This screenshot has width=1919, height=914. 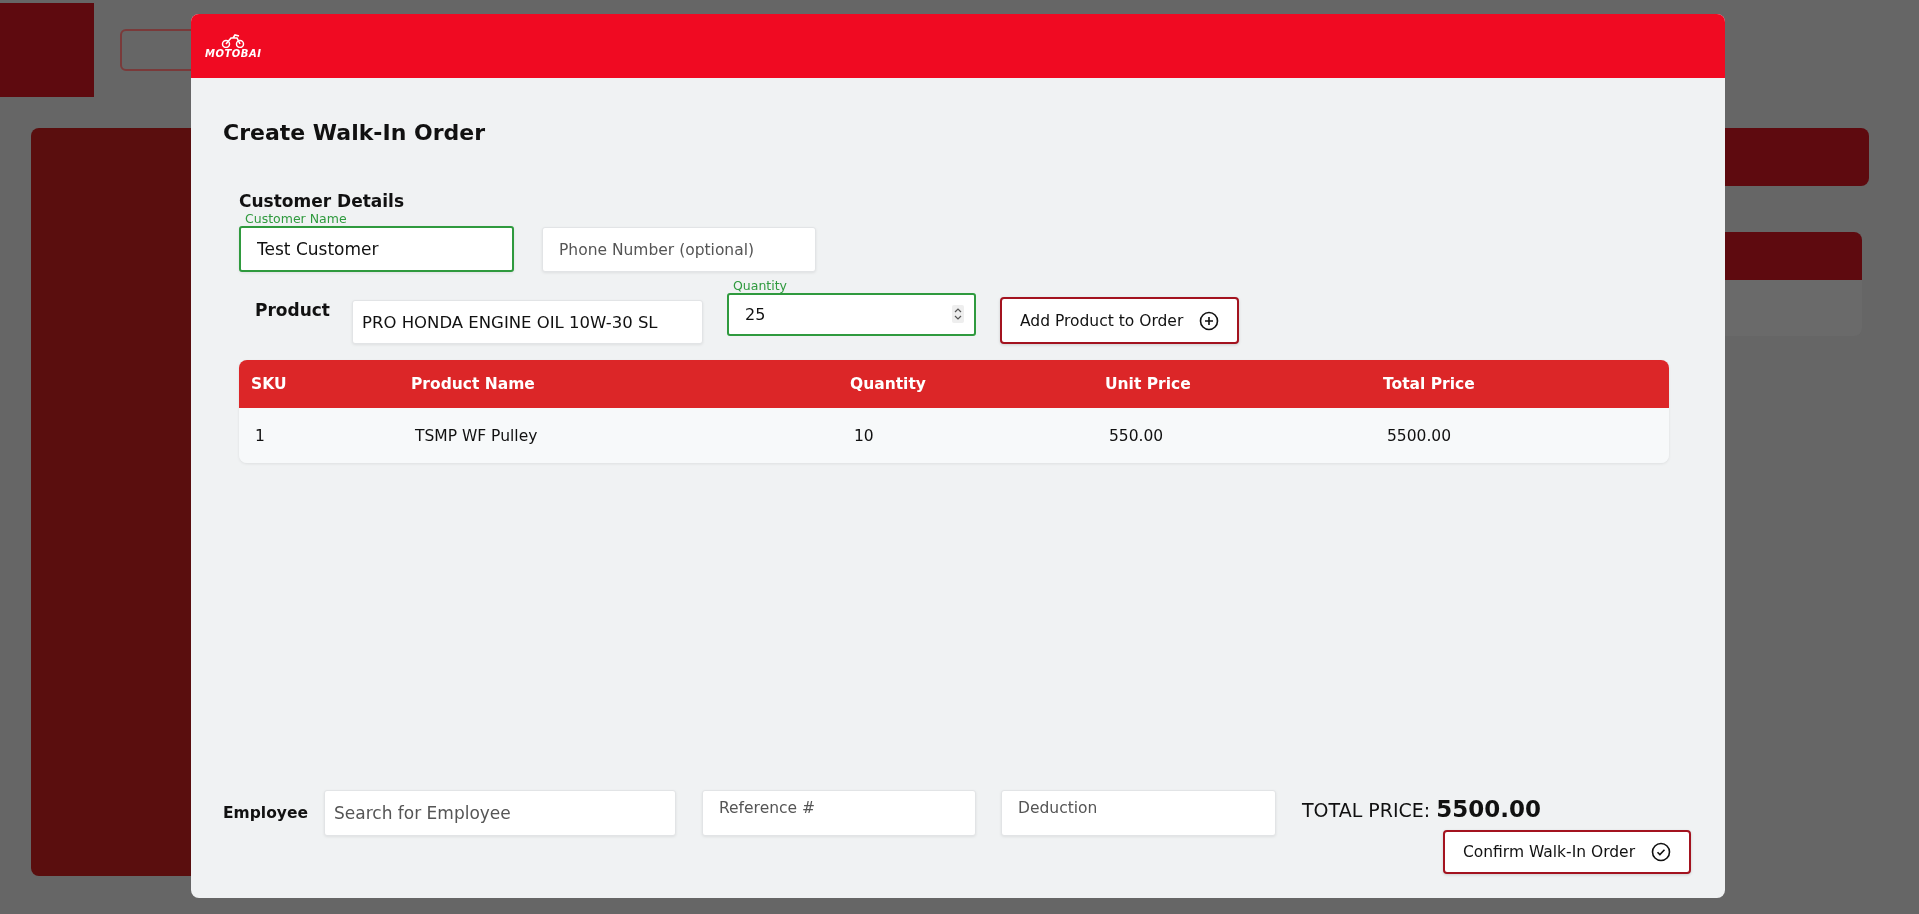 What do you see at coordinates (1209, 320) in the screenshot?
I see `plus-circle-icon` at bounding box center [1209, 320].